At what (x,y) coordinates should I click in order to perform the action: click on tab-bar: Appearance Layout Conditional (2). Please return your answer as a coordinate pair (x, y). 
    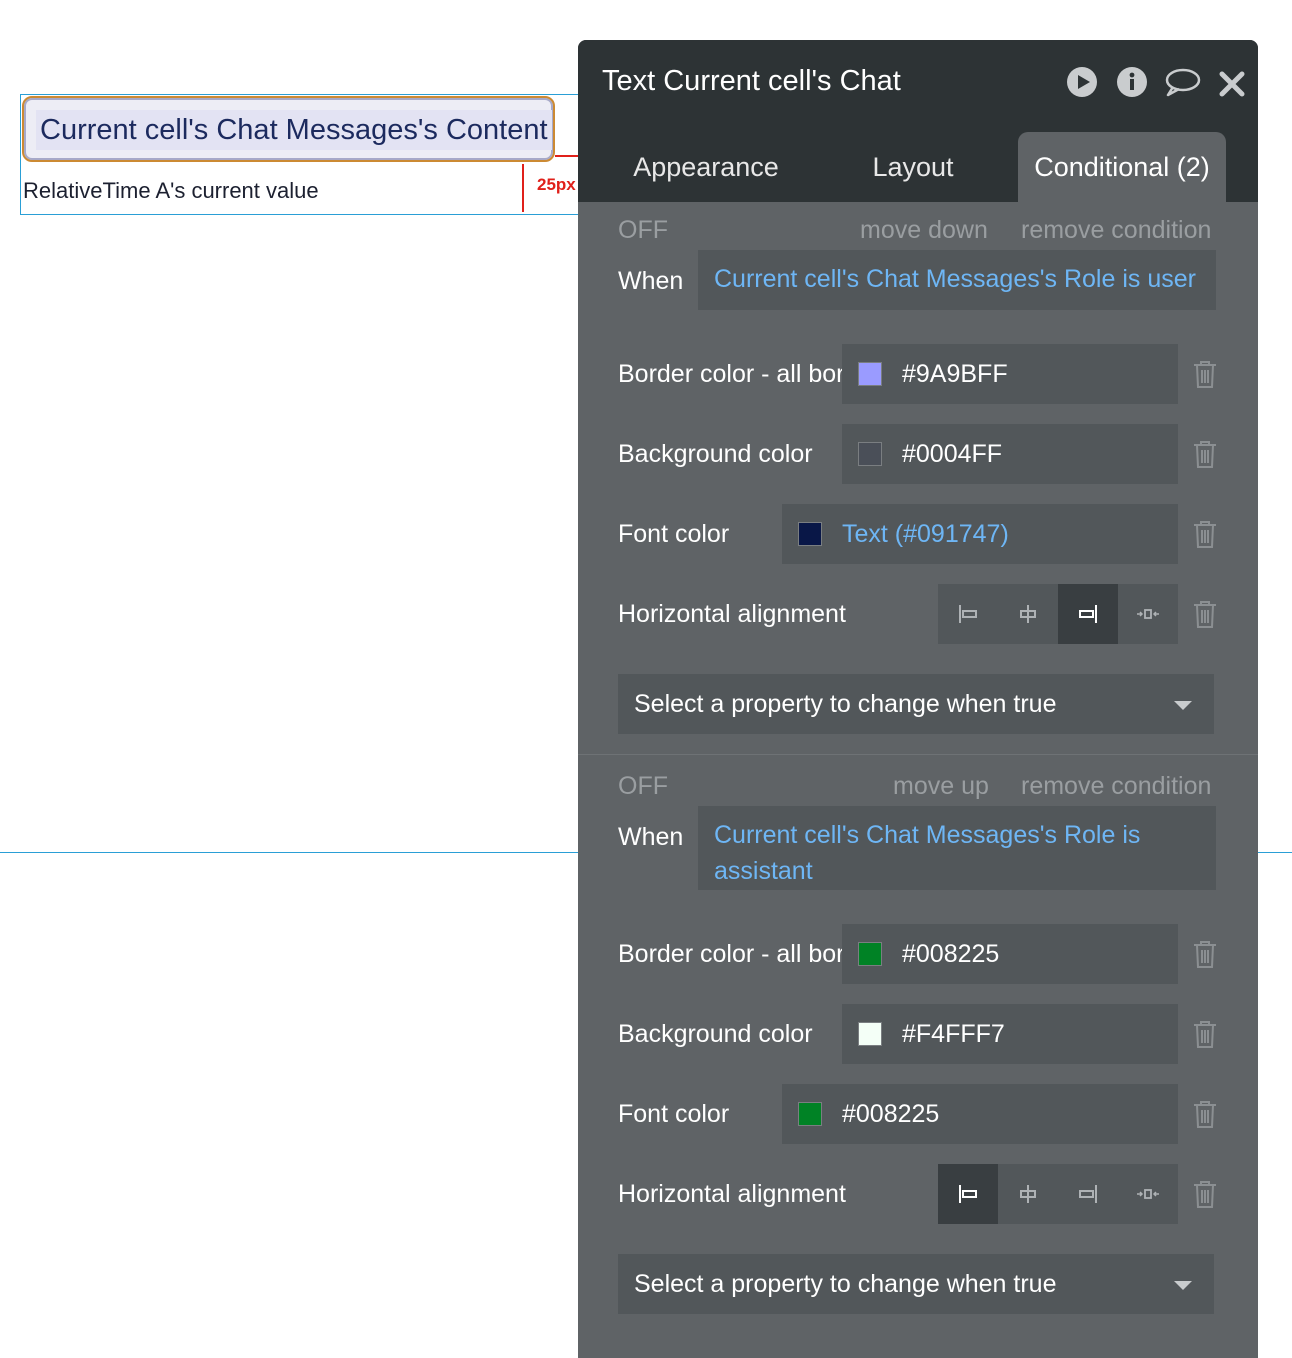
    Looking at the image, I should click on (918, 161).